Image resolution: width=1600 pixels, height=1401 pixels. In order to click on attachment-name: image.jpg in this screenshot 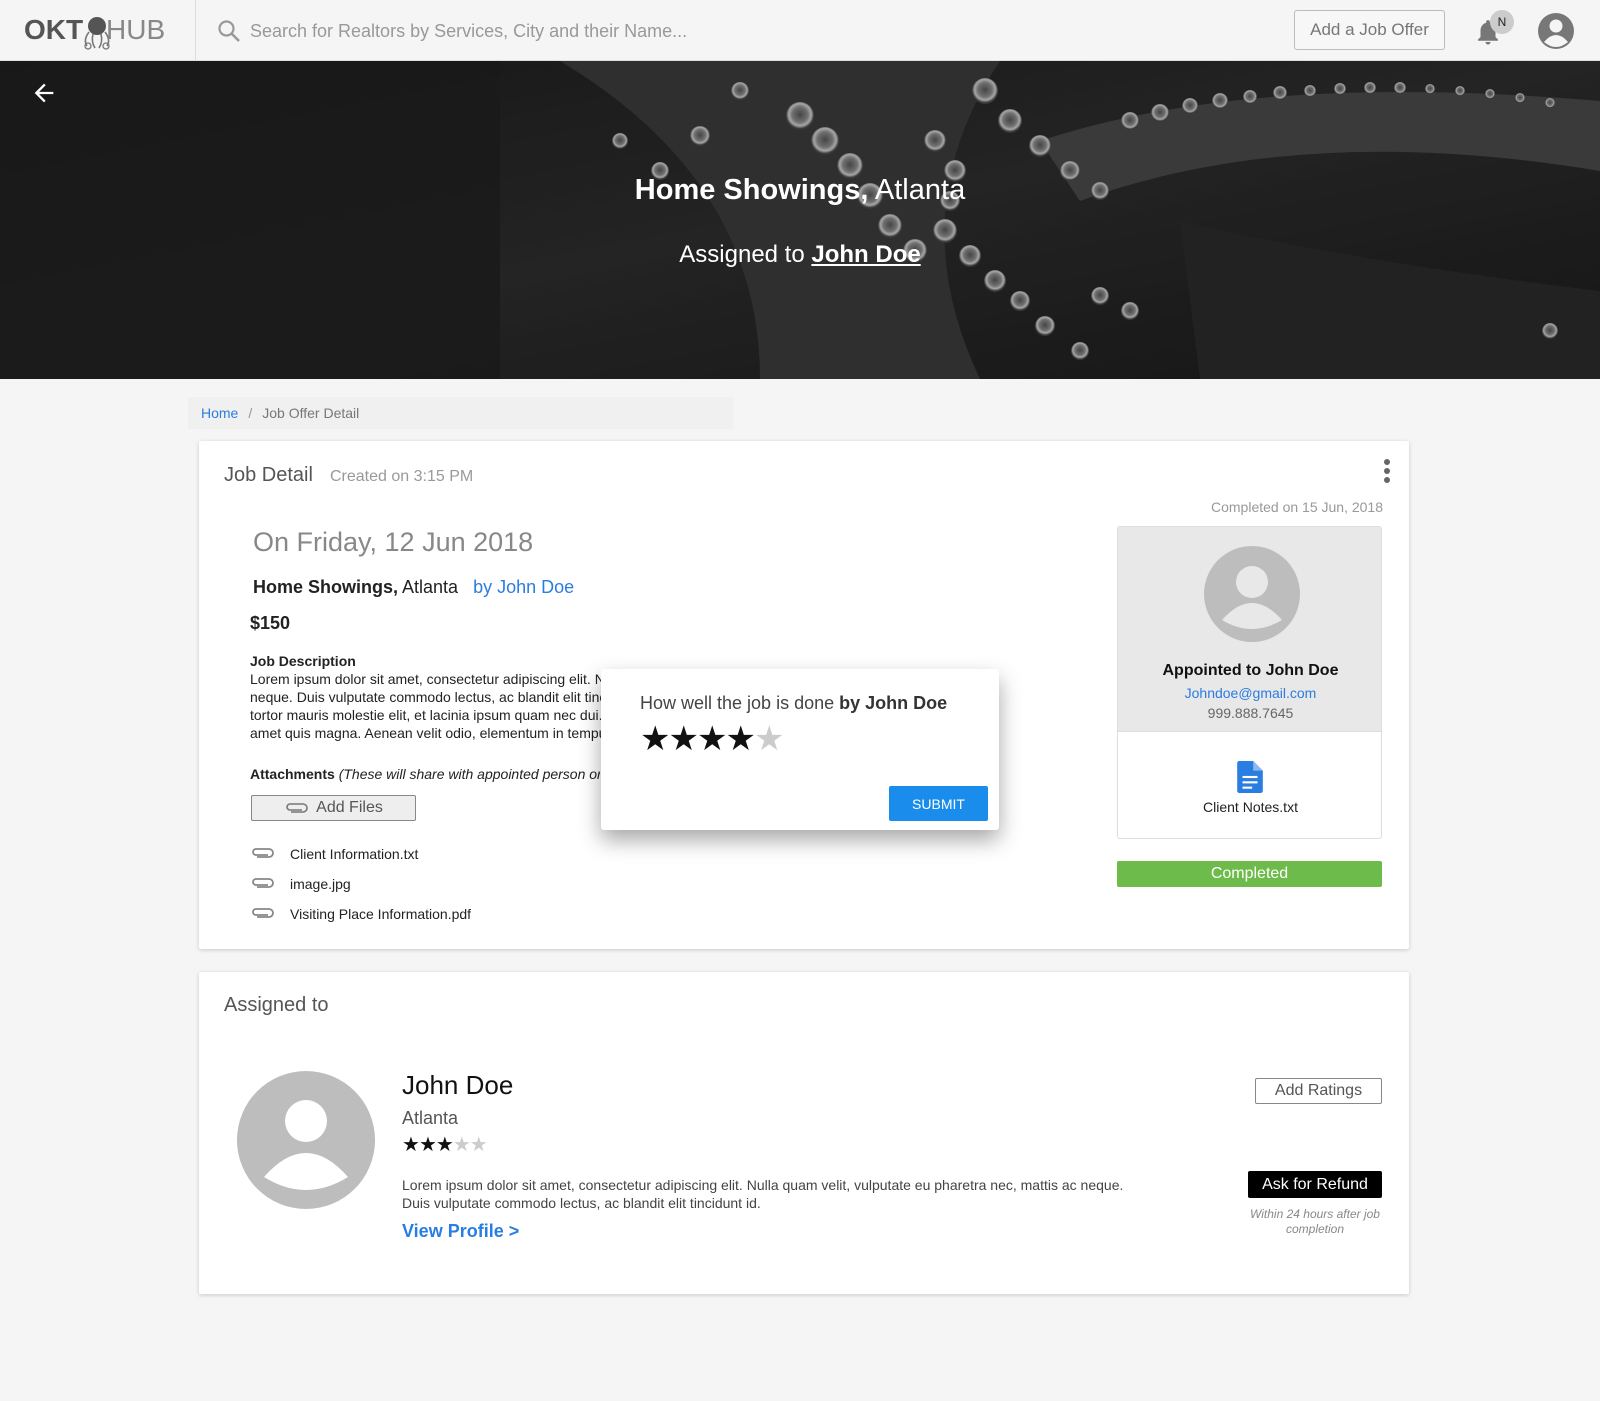, I will do `click(320, 884)`.